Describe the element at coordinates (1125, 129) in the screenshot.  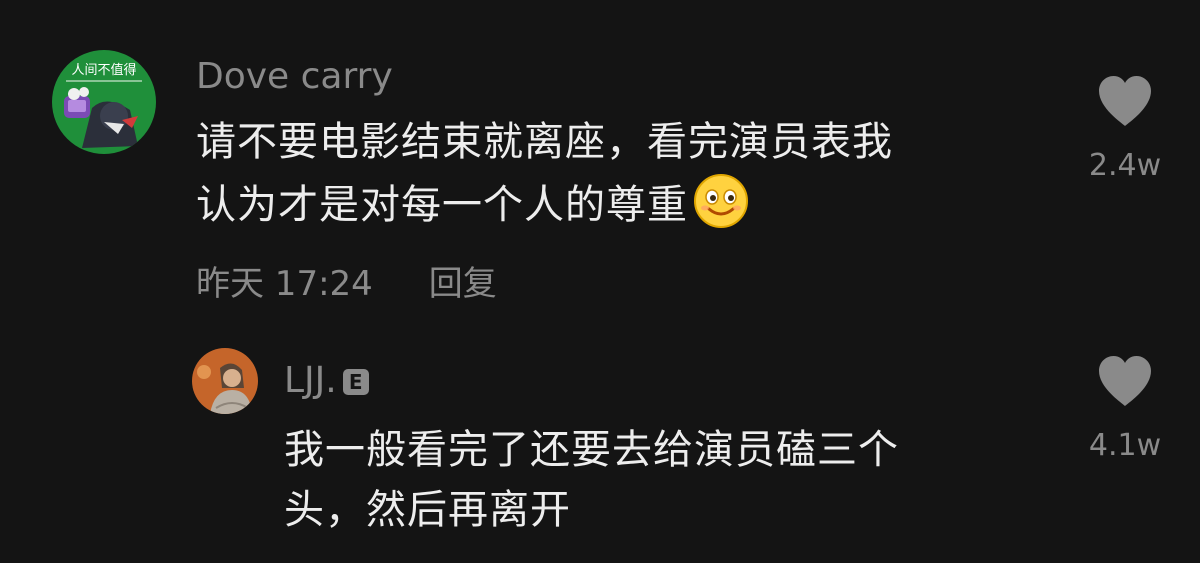
I see `like-button: 2.4w` at that location.